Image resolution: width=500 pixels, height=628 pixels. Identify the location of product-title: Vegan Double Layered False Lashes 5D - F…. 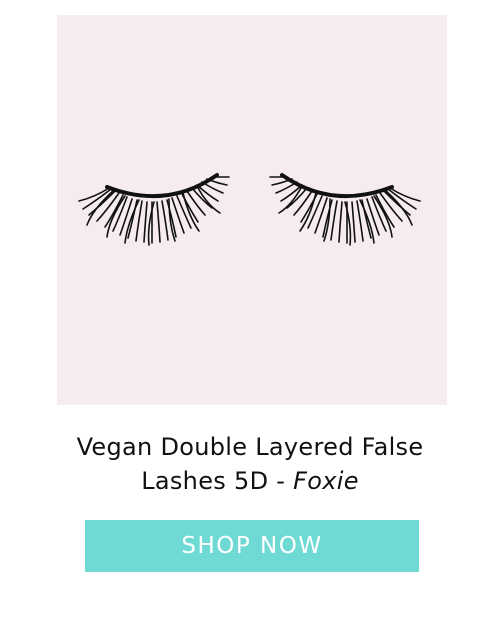
(250, 464).